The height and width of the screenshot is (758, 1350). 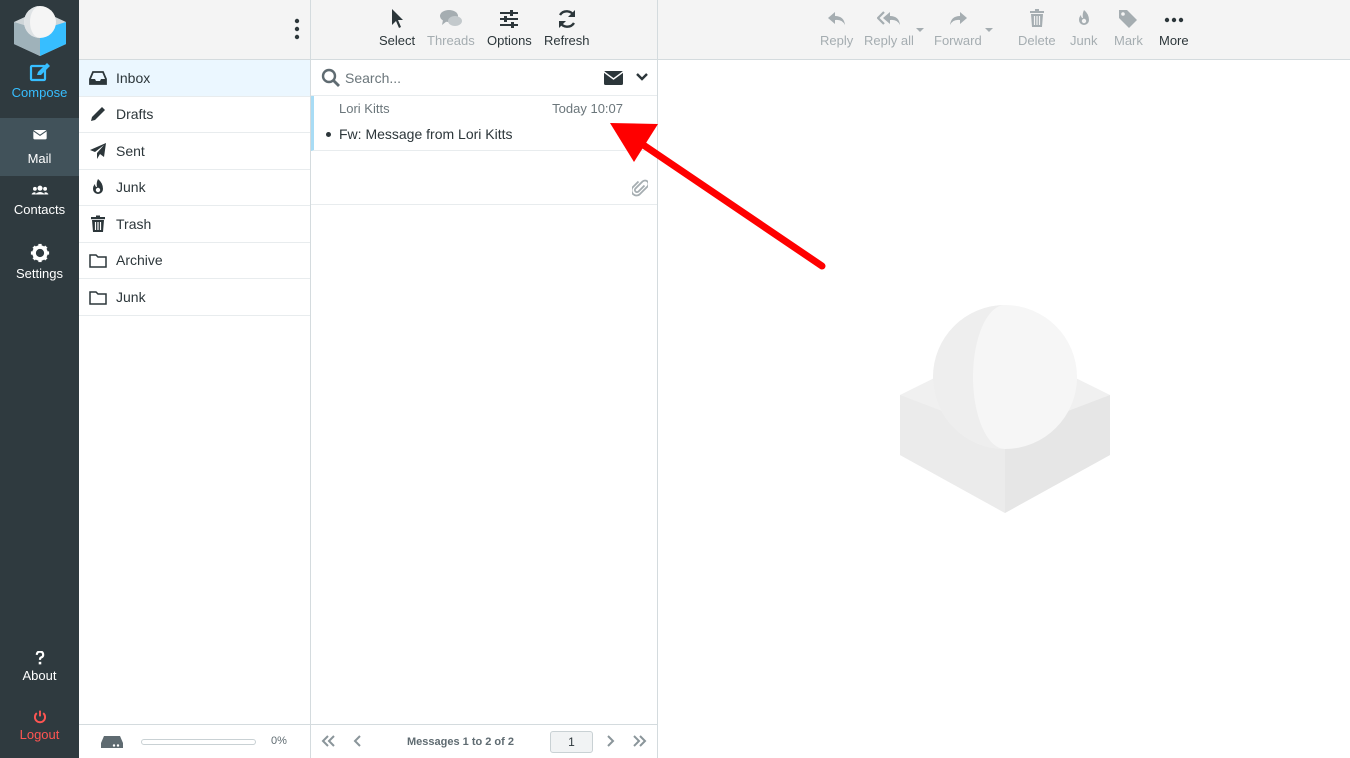 What do you see at coordinates (98, 77) in the screenshot?
I see `inbox-icon` at bounding box center [98, 77].